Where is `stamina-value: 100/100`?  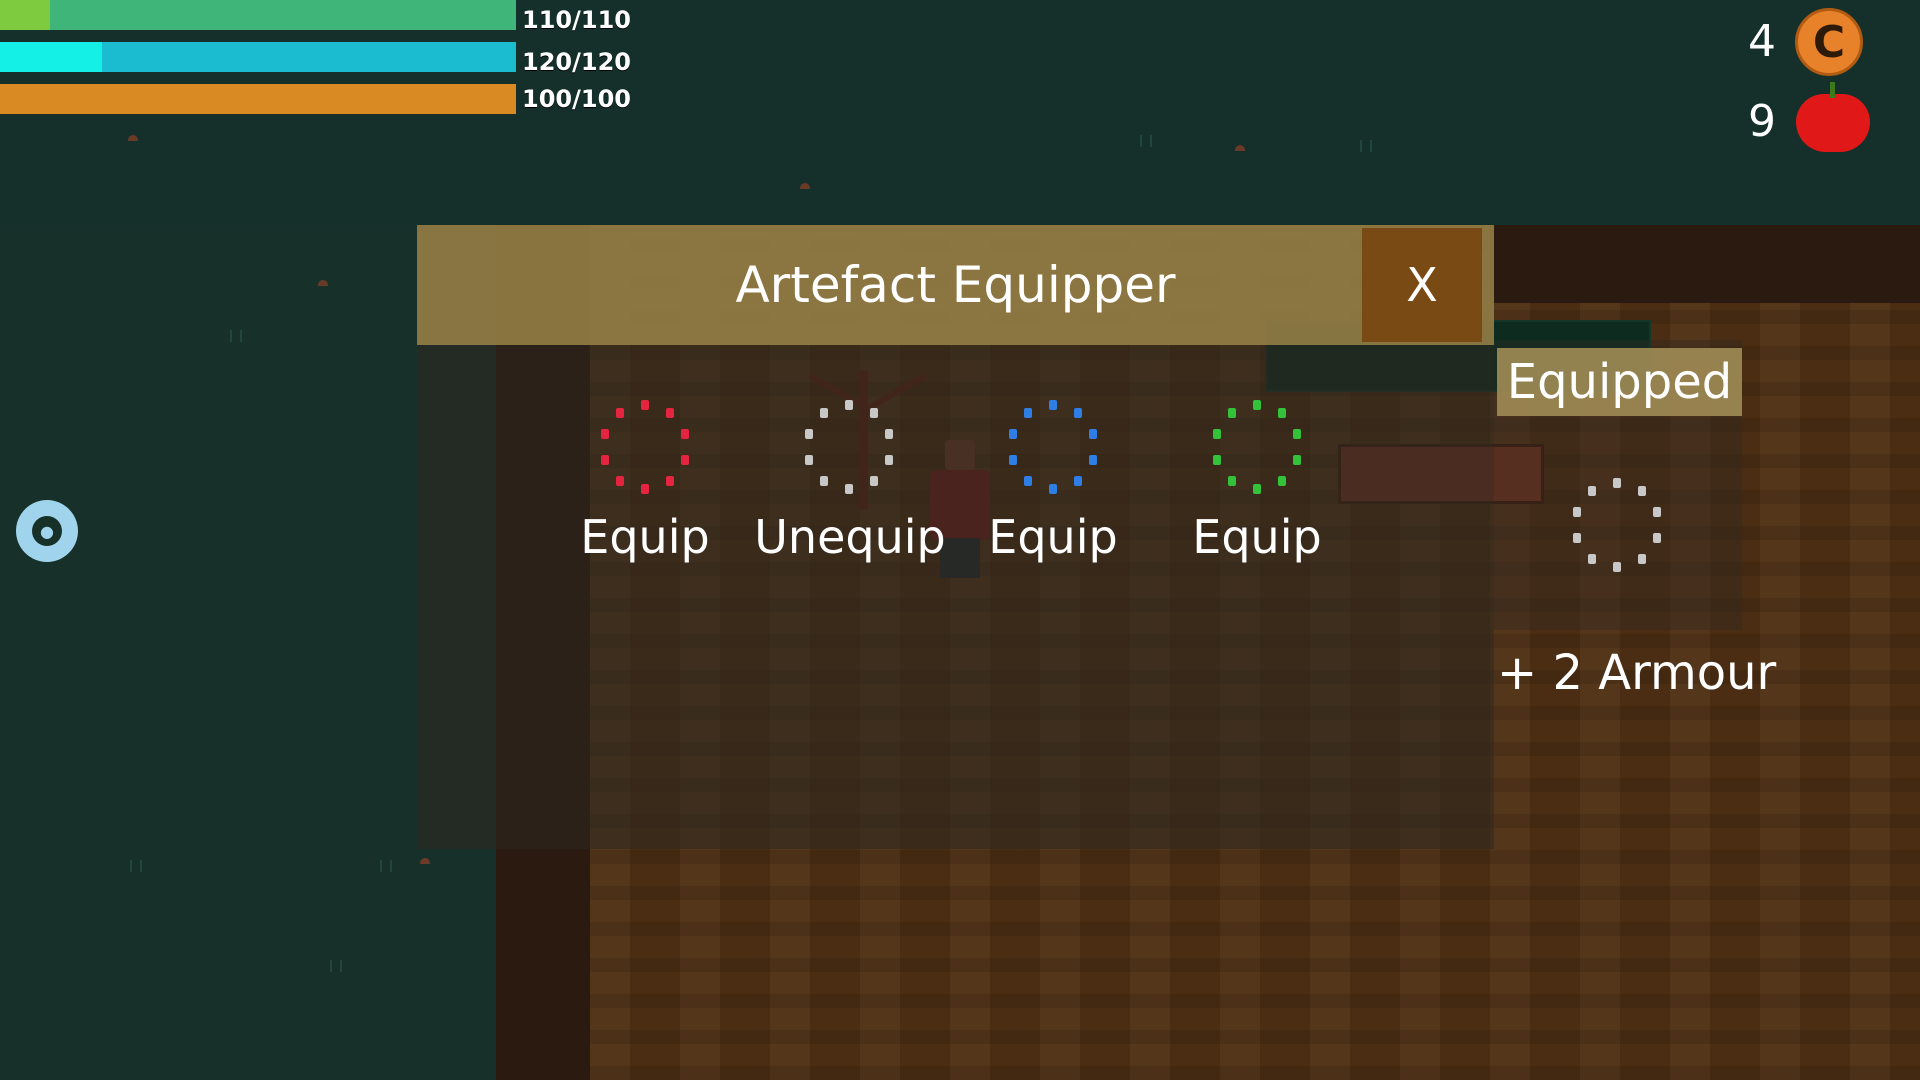
stamina-value: 100/100 is located at coordinates (576, 99).